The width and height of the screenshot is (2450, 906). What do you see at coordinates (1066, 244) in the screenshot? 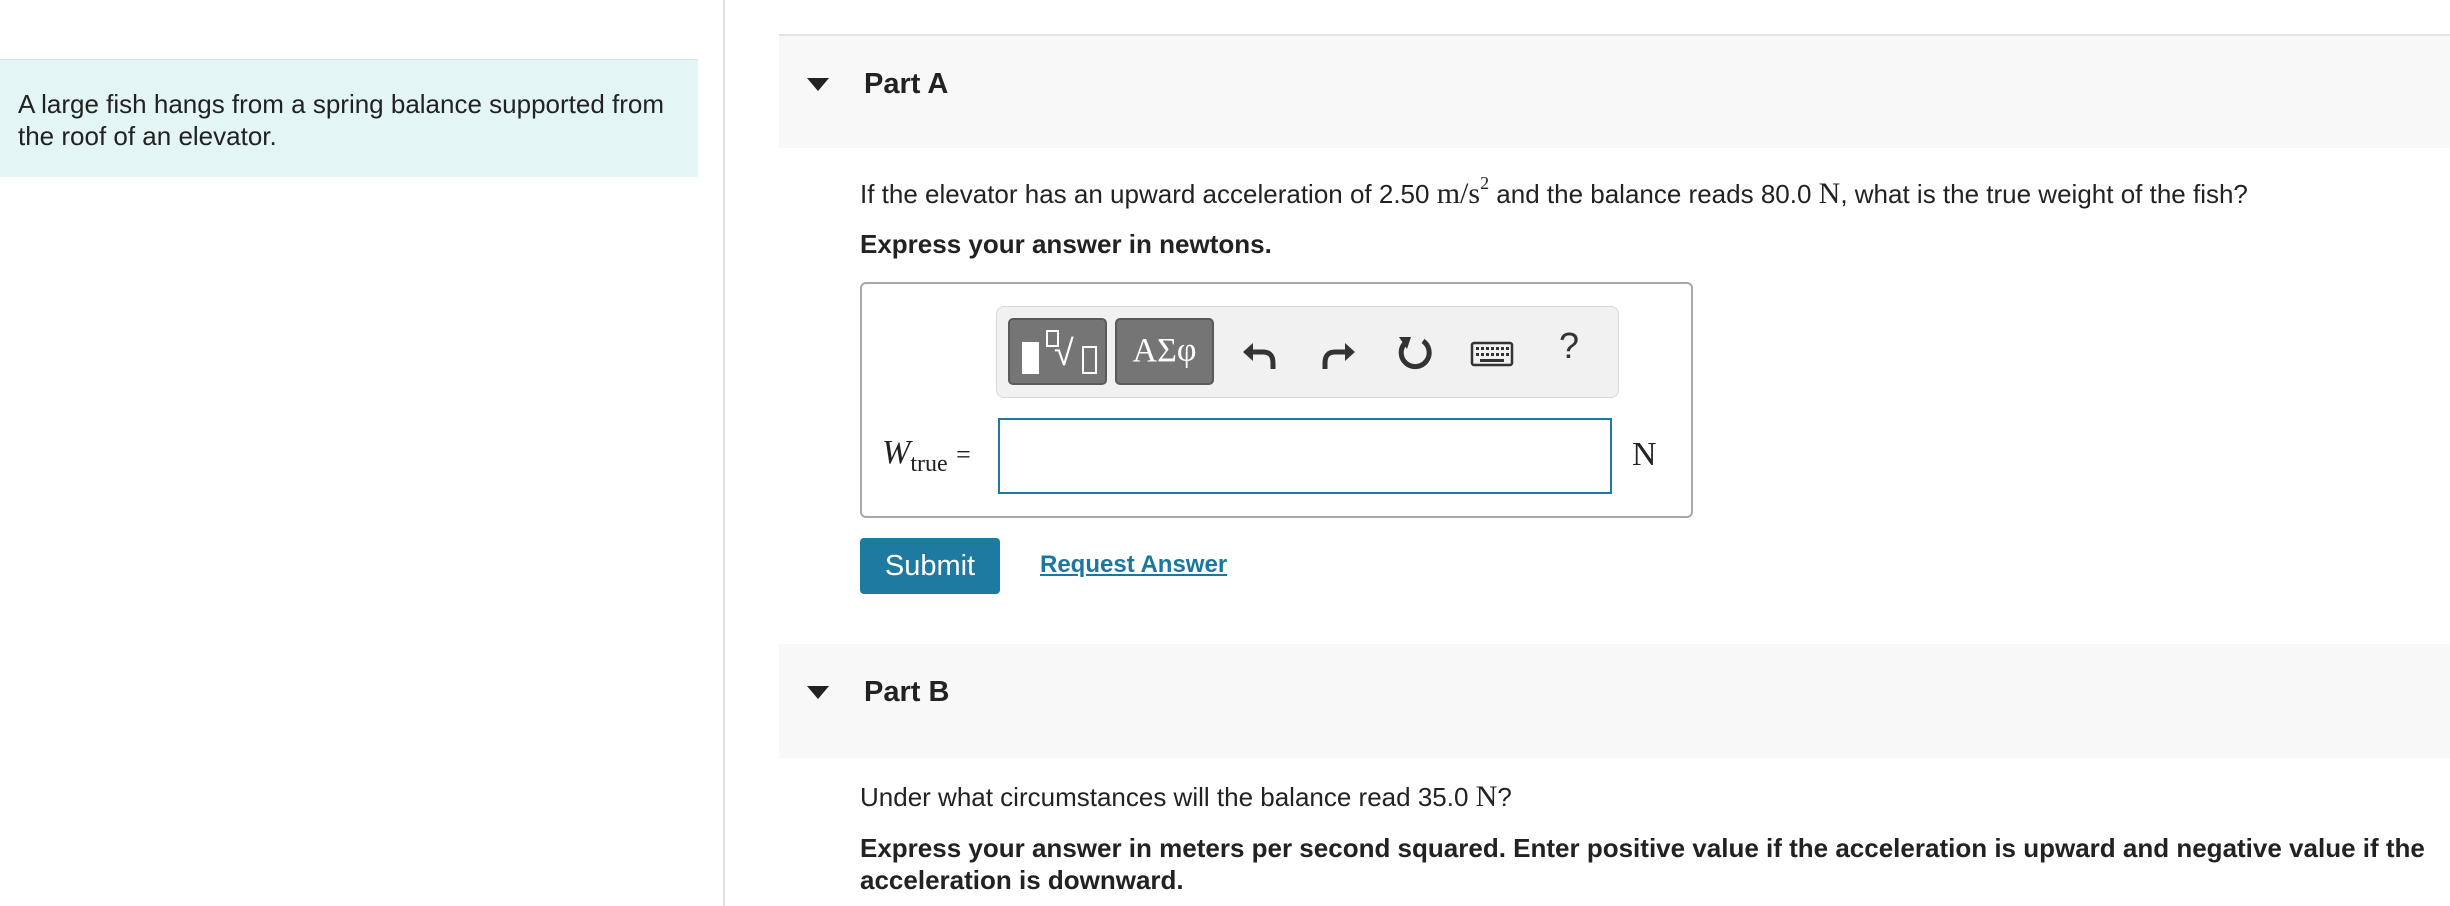
I see `part-a-instruction: Express your answer in newtons.` at bounding box center [1066, 244].